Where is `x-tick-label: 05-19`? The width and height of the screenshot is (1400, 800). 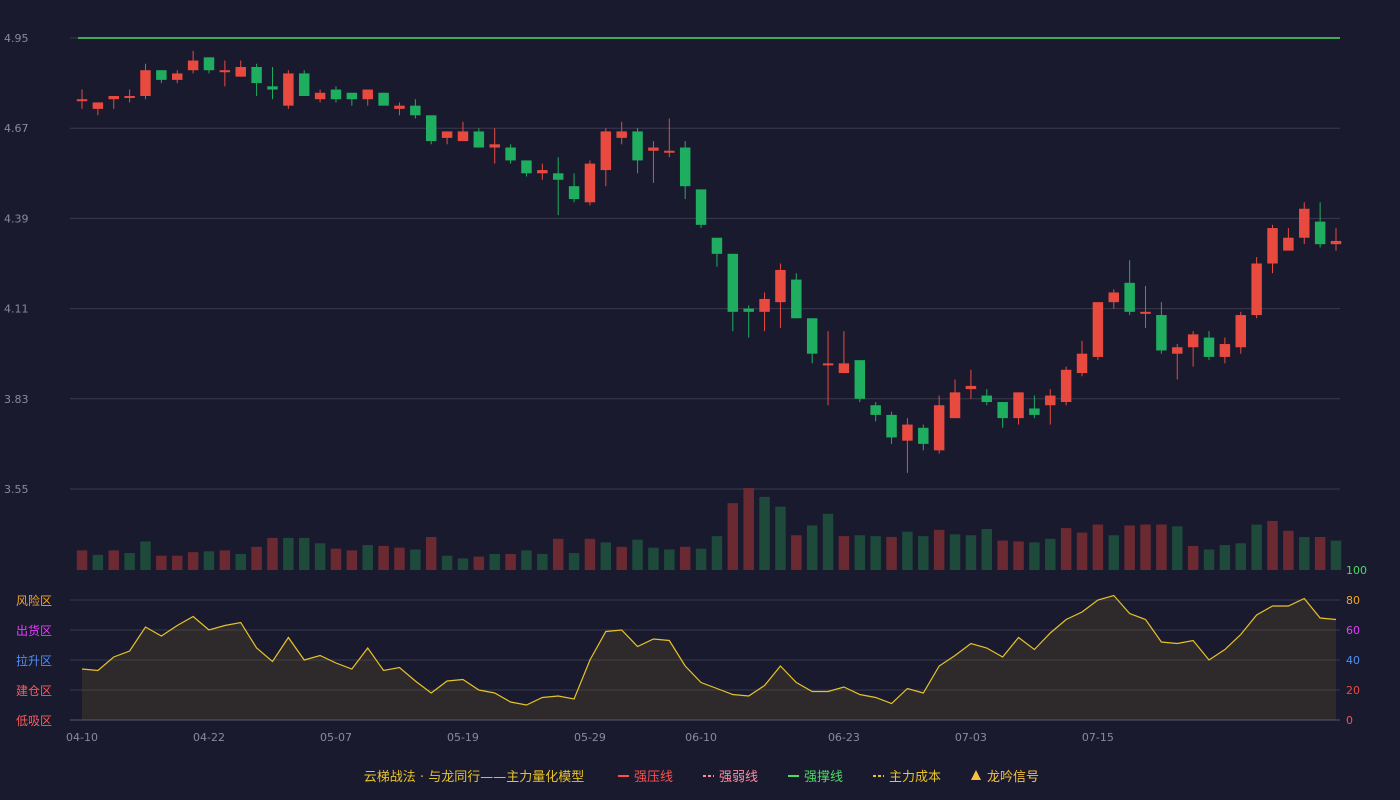 x-tick-label: 05-19 is located at coordinates (463, 737).